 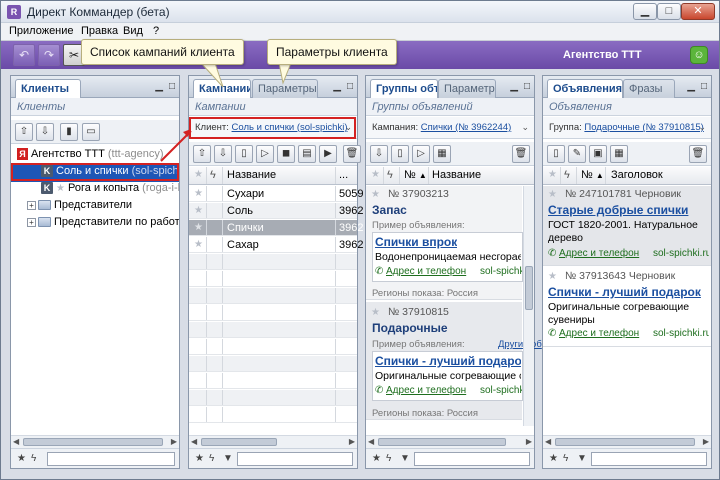 I want to click on star-column-icon: ★, so click(x=552, y=174).